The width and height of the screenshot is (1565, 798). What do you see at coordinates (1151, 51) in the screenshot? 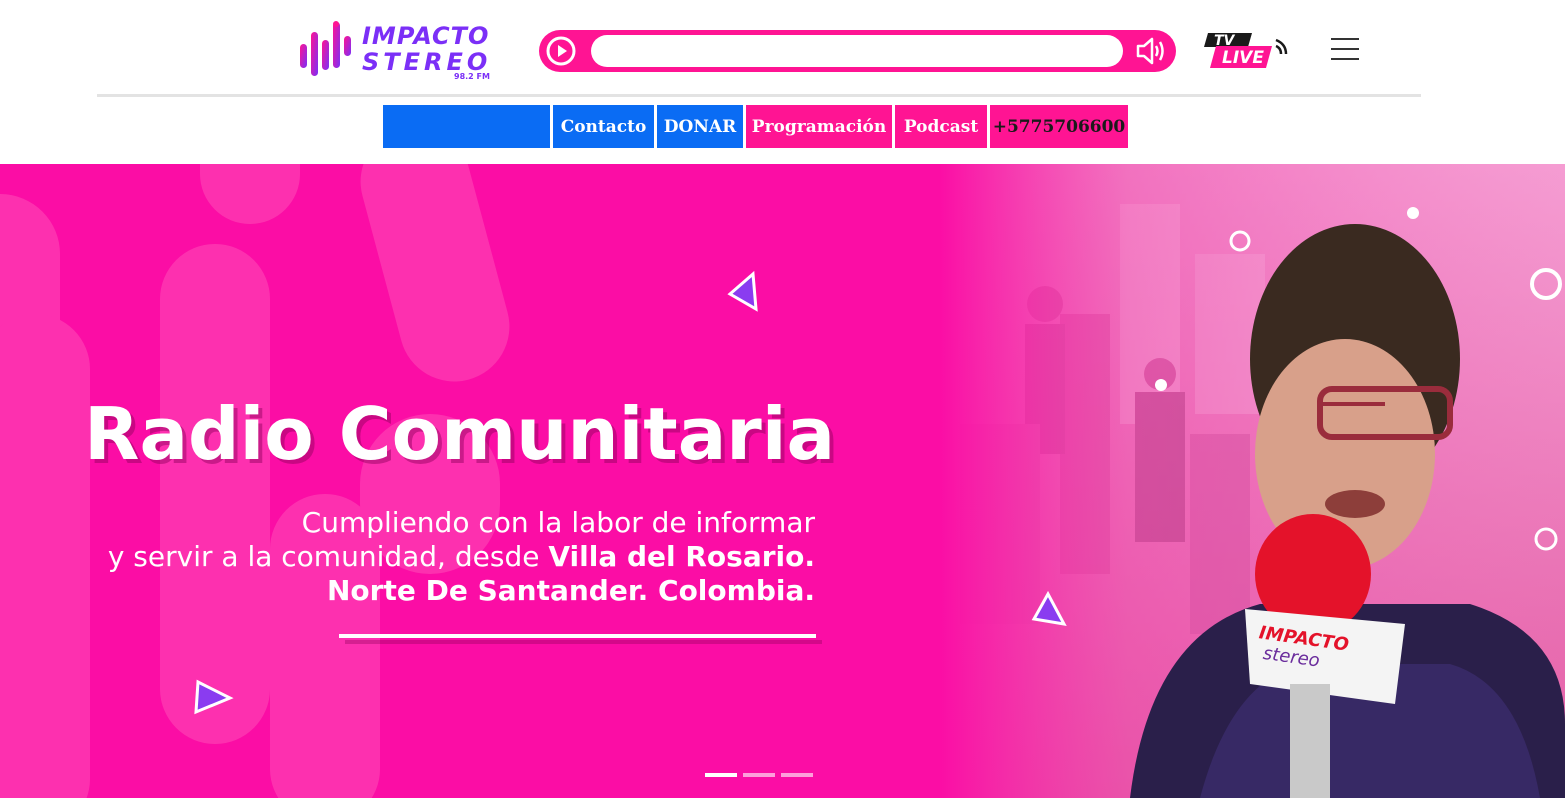
I see `volume-icon` at bounding box center [1151, 51].